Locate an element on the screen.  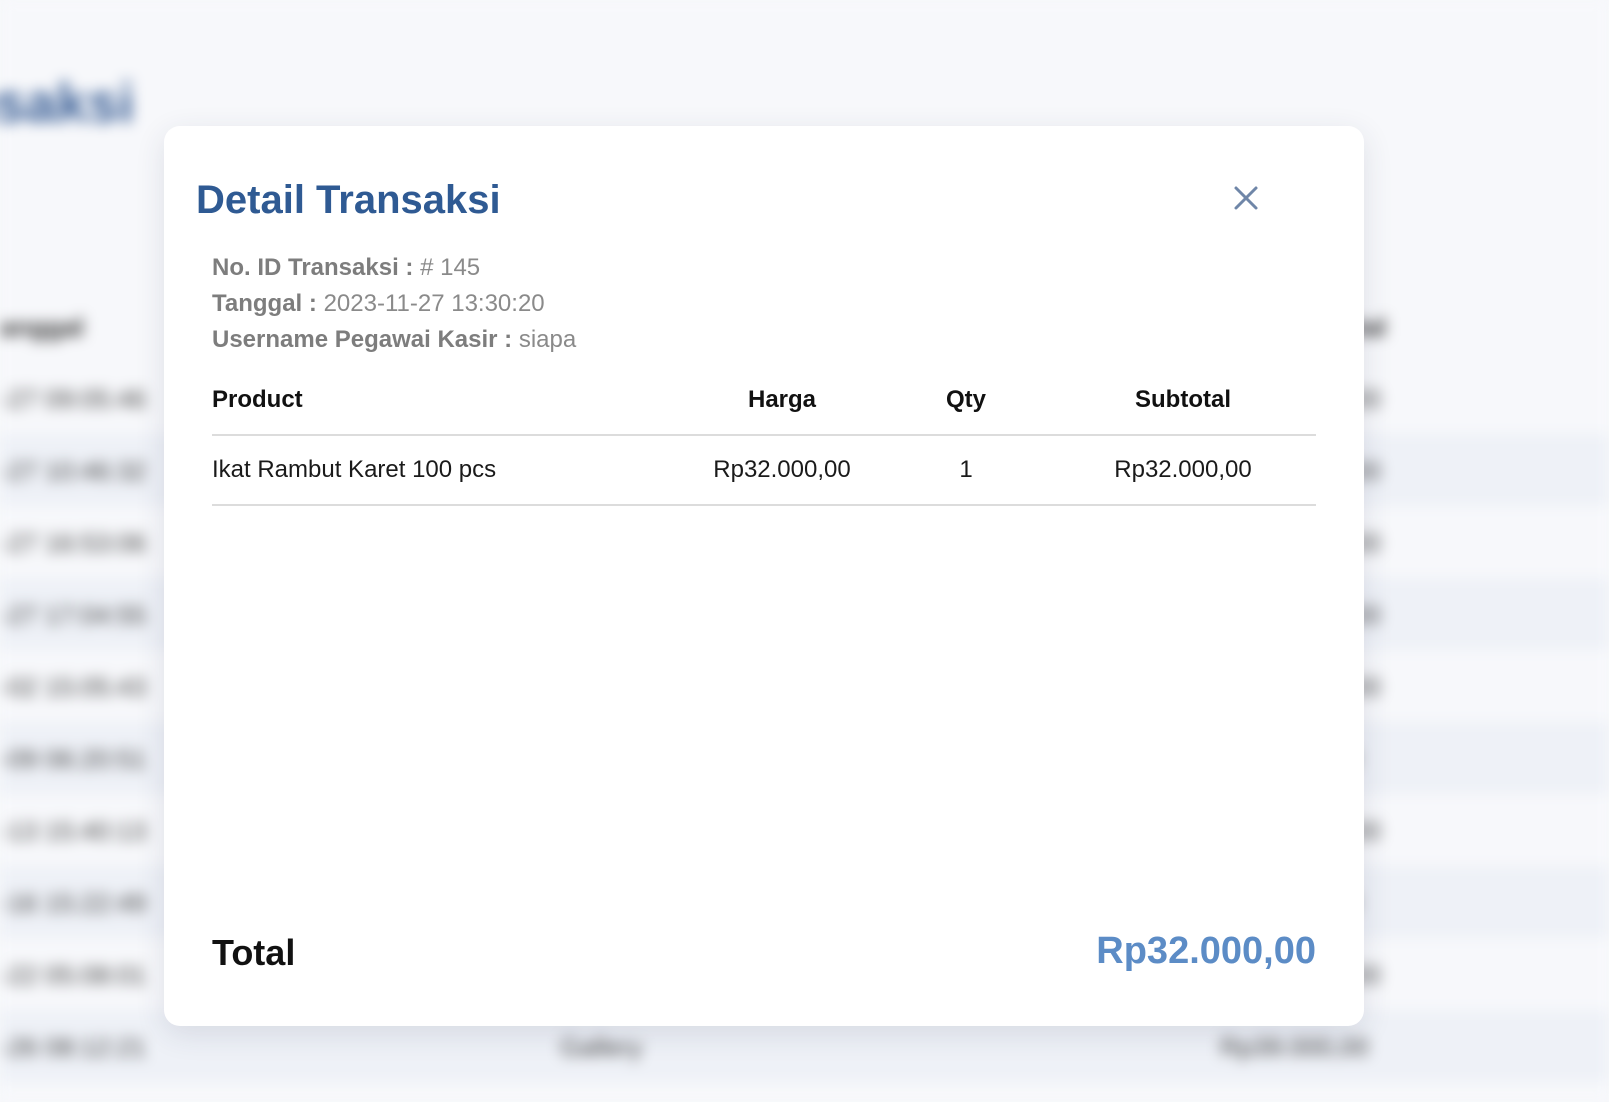
modal-title: Detail Transaksi is located at coordinates (348, 200).